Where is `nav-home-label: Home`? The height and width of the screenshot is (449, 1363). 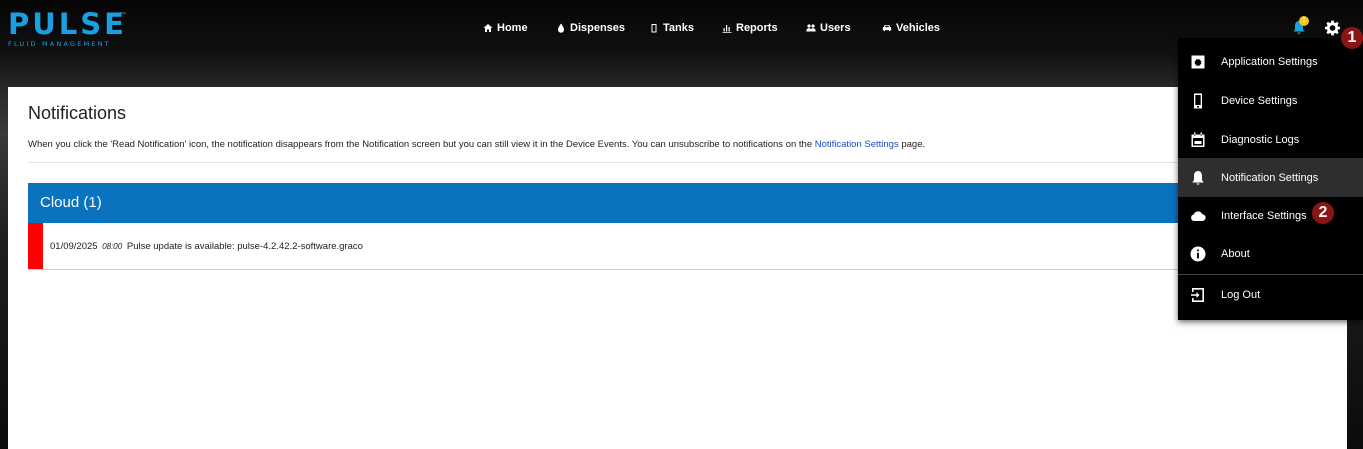 nav-home-label: Home is located at coordinates (512, 28).